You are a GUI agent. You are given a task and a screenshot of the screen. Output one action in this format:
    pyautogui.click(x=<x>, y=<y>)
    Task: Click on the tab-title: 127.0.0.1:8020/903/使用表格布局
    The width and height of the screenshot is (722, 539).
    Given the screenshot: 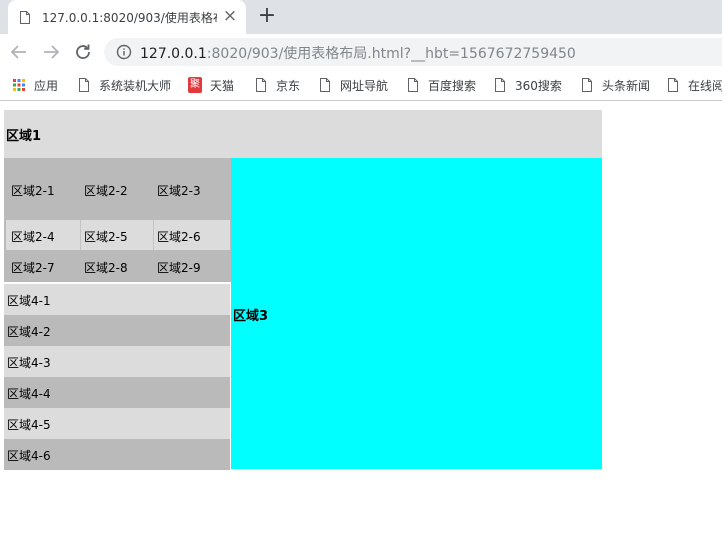 What is the action you would take?
    pyautogui.click(x=129, y=18)
    